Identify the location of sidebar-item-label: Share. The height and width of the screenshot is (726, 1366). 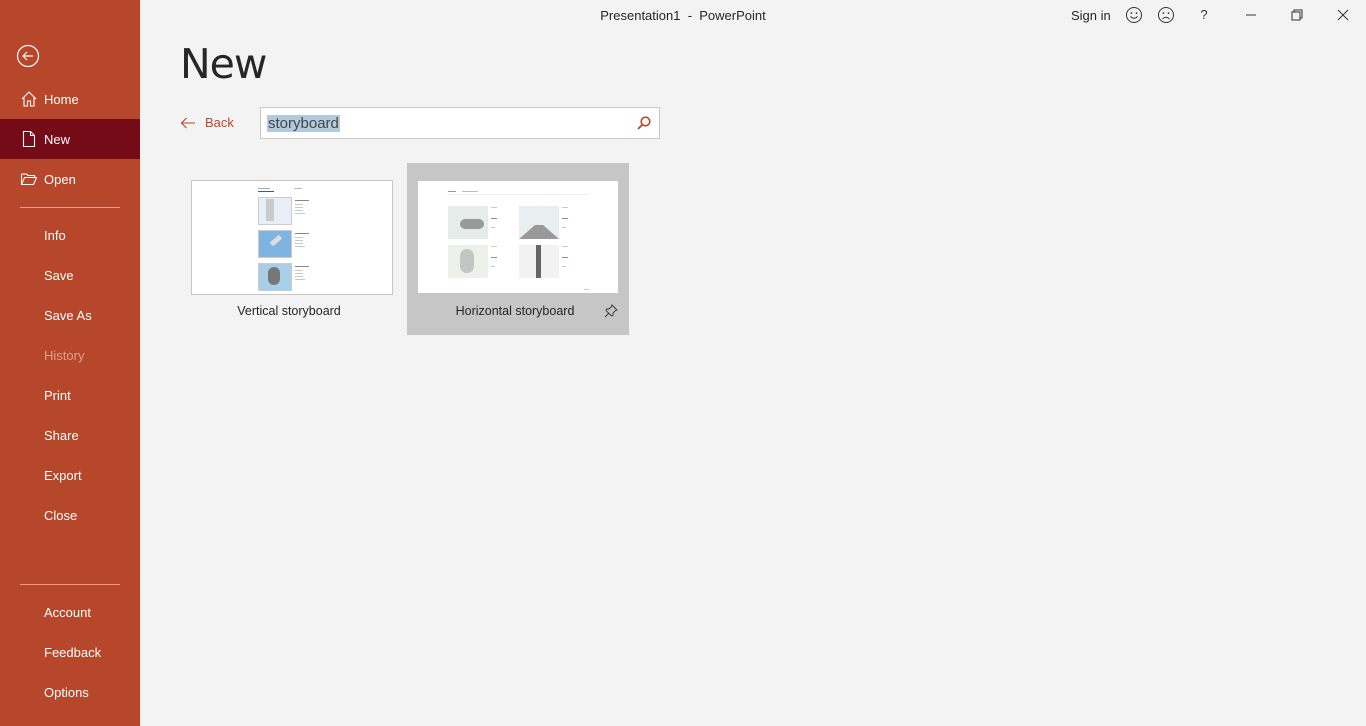
(61, 435).